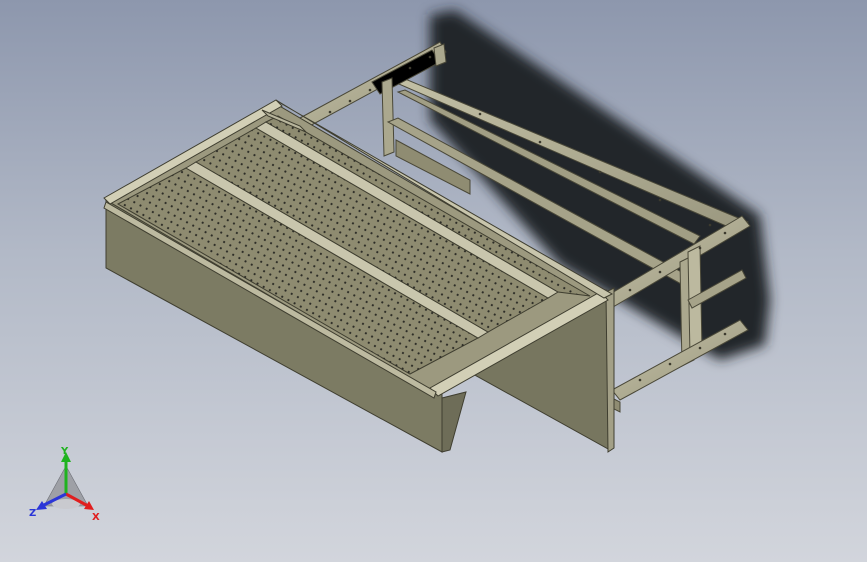 The image size is (867, 562). I want to click on support-bracket, so click(454, 422).